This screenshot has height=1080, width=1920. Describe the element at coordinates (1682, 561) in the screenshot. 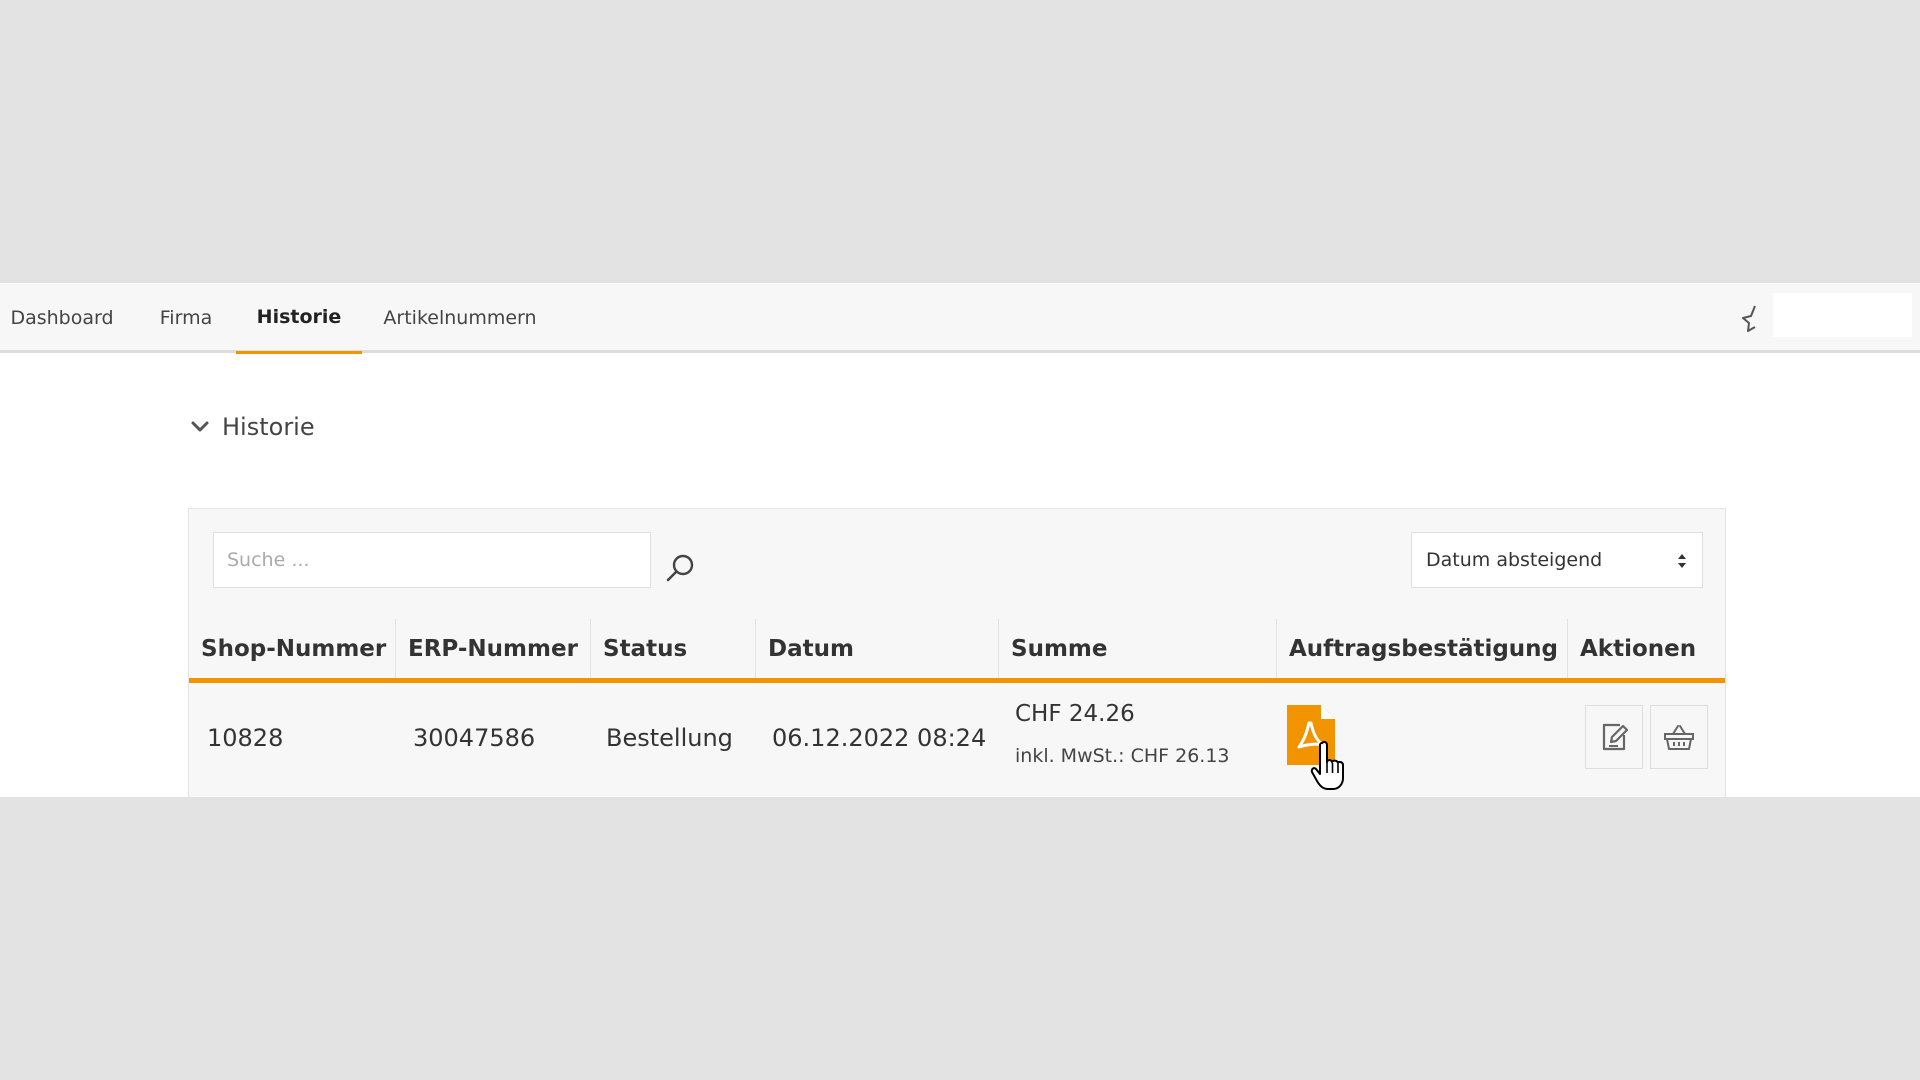

I see `sort-arrows-icon` at that location.